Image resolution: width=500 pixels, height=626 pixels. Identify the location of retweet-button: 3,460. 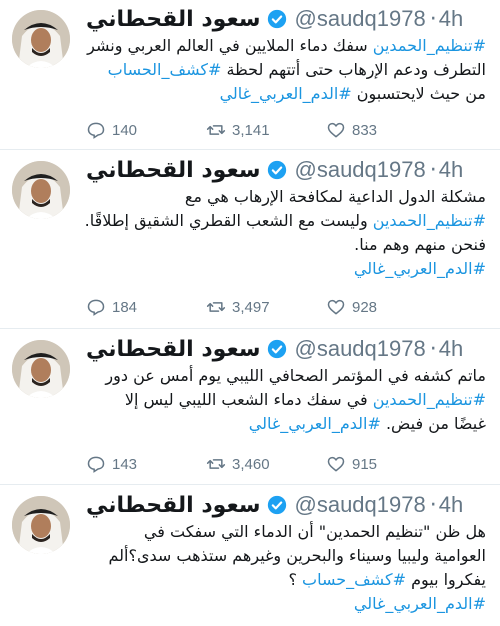
(266, 464).